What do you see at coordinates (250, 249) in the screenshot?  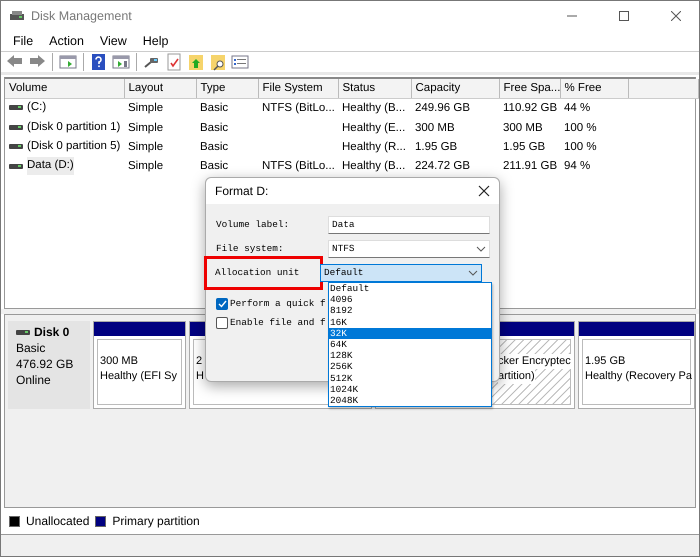 I see `field-label: File system:` at bounding box center [250, 249].